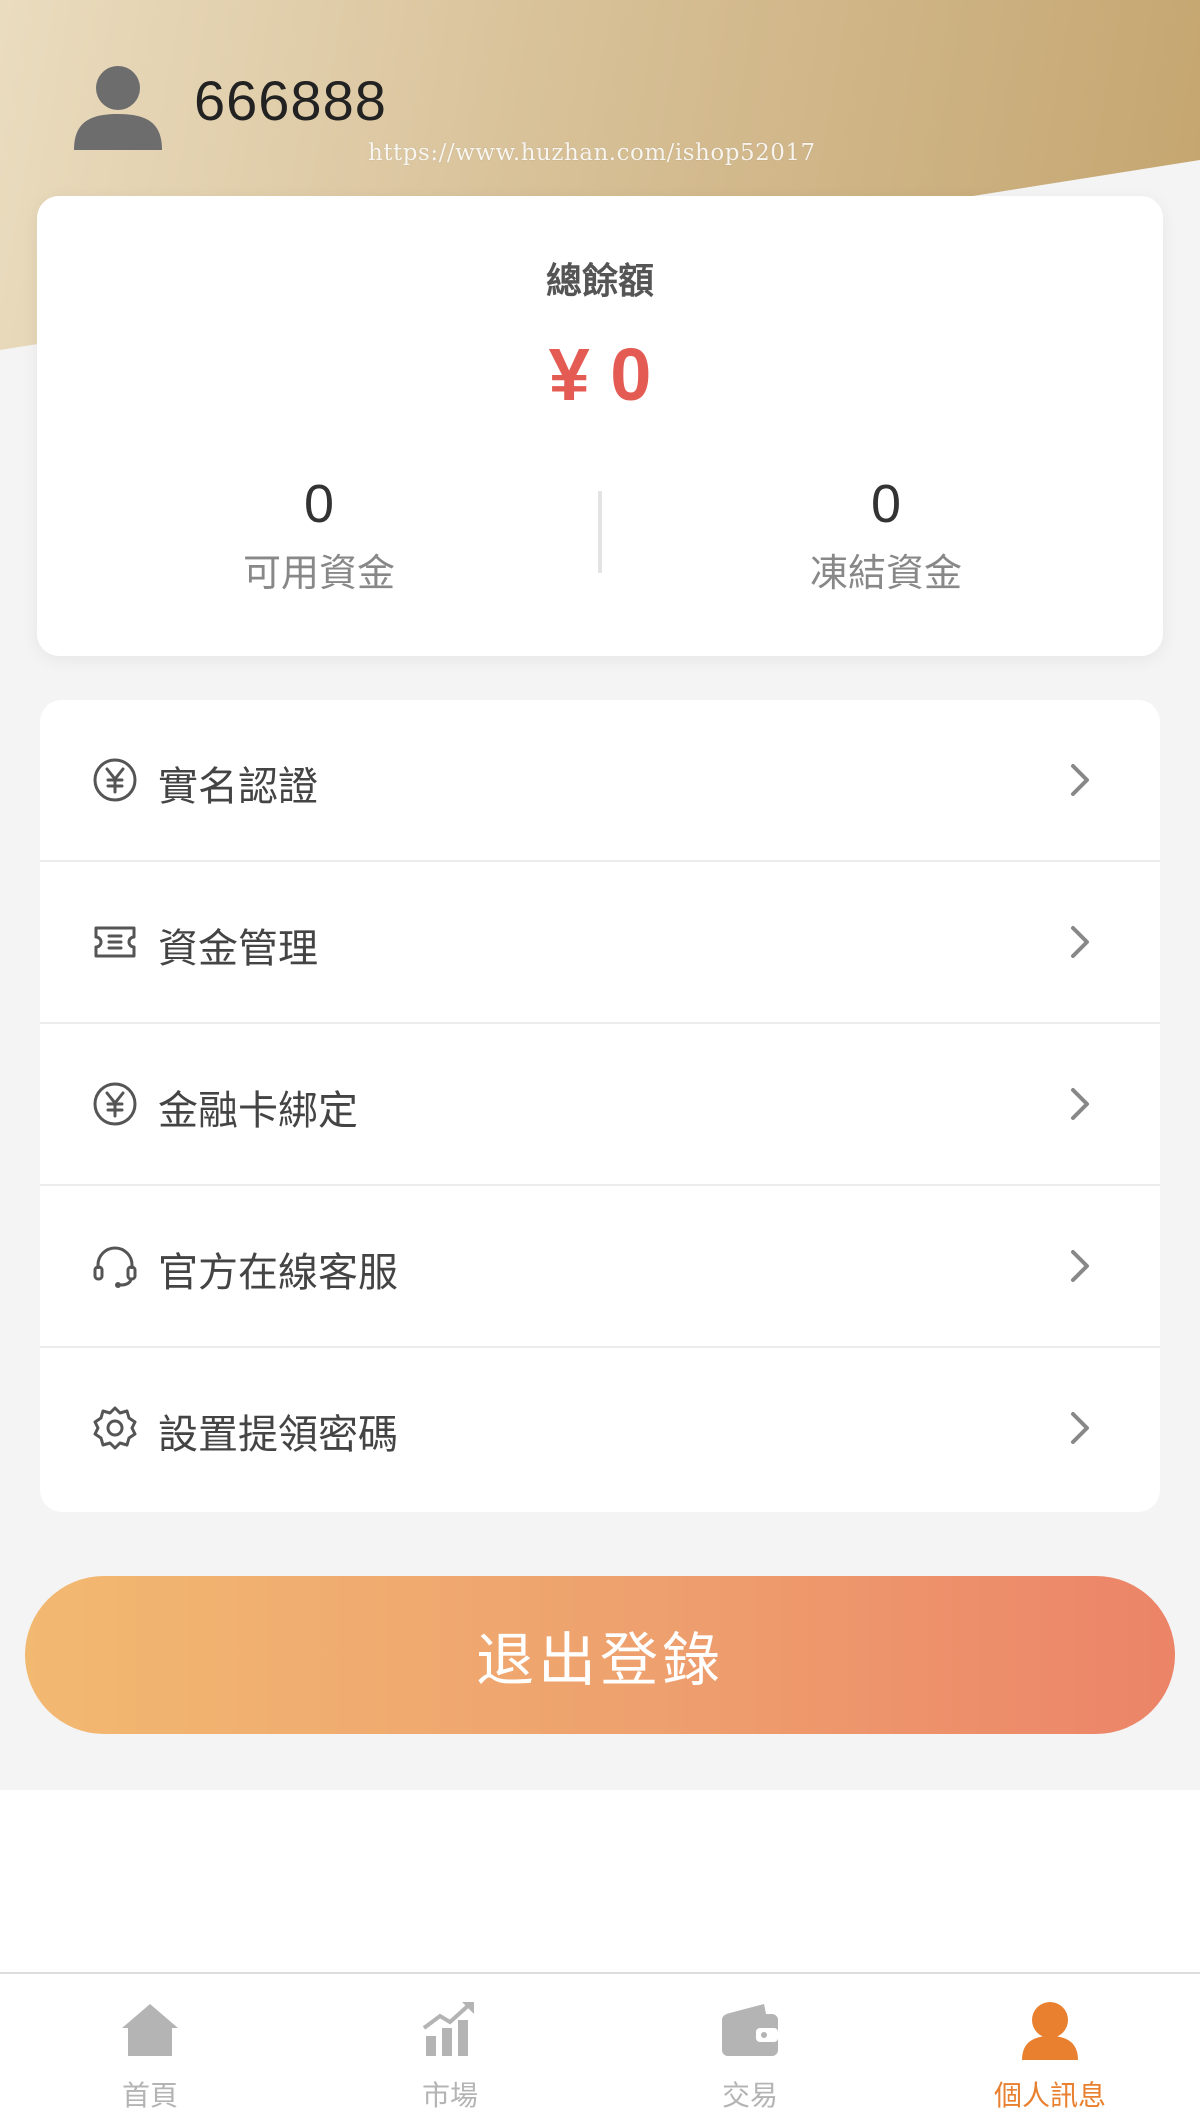 Image resolution: width=1200 pixels, height=2126 pixels. I want to click on stat-divider, so click(600, 532).